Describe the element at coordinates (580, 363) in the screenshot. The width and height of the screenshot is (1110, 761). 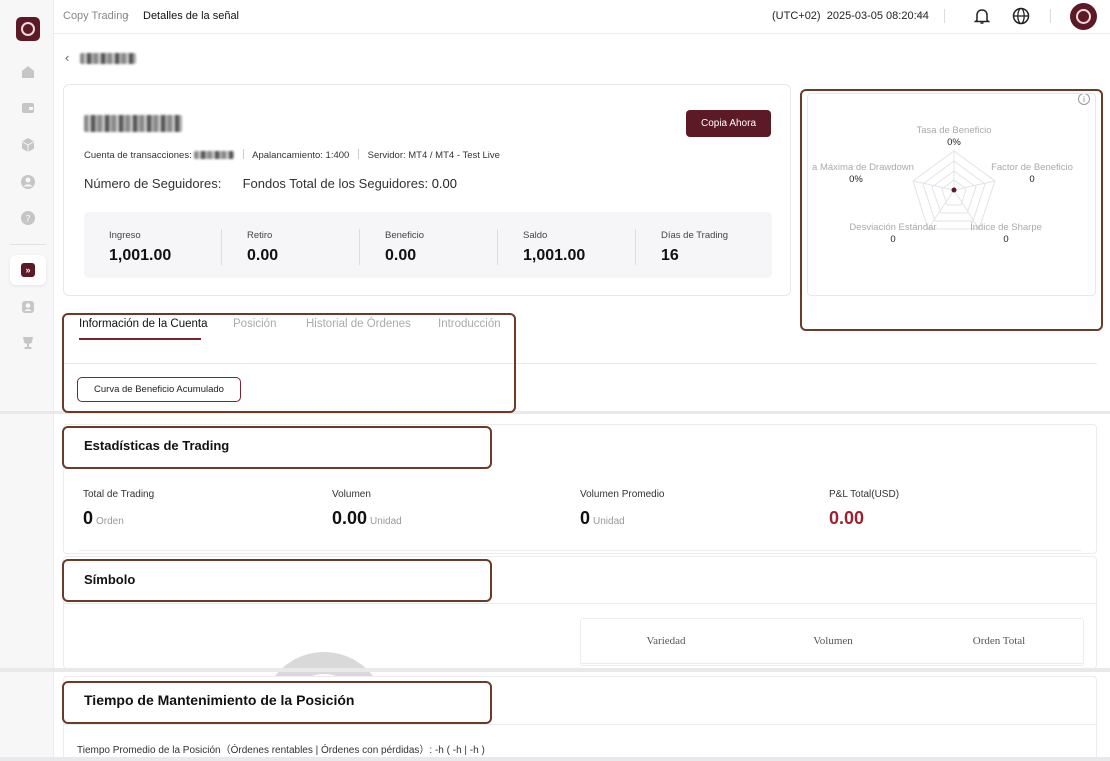
I see `tabs-divider` at that location.